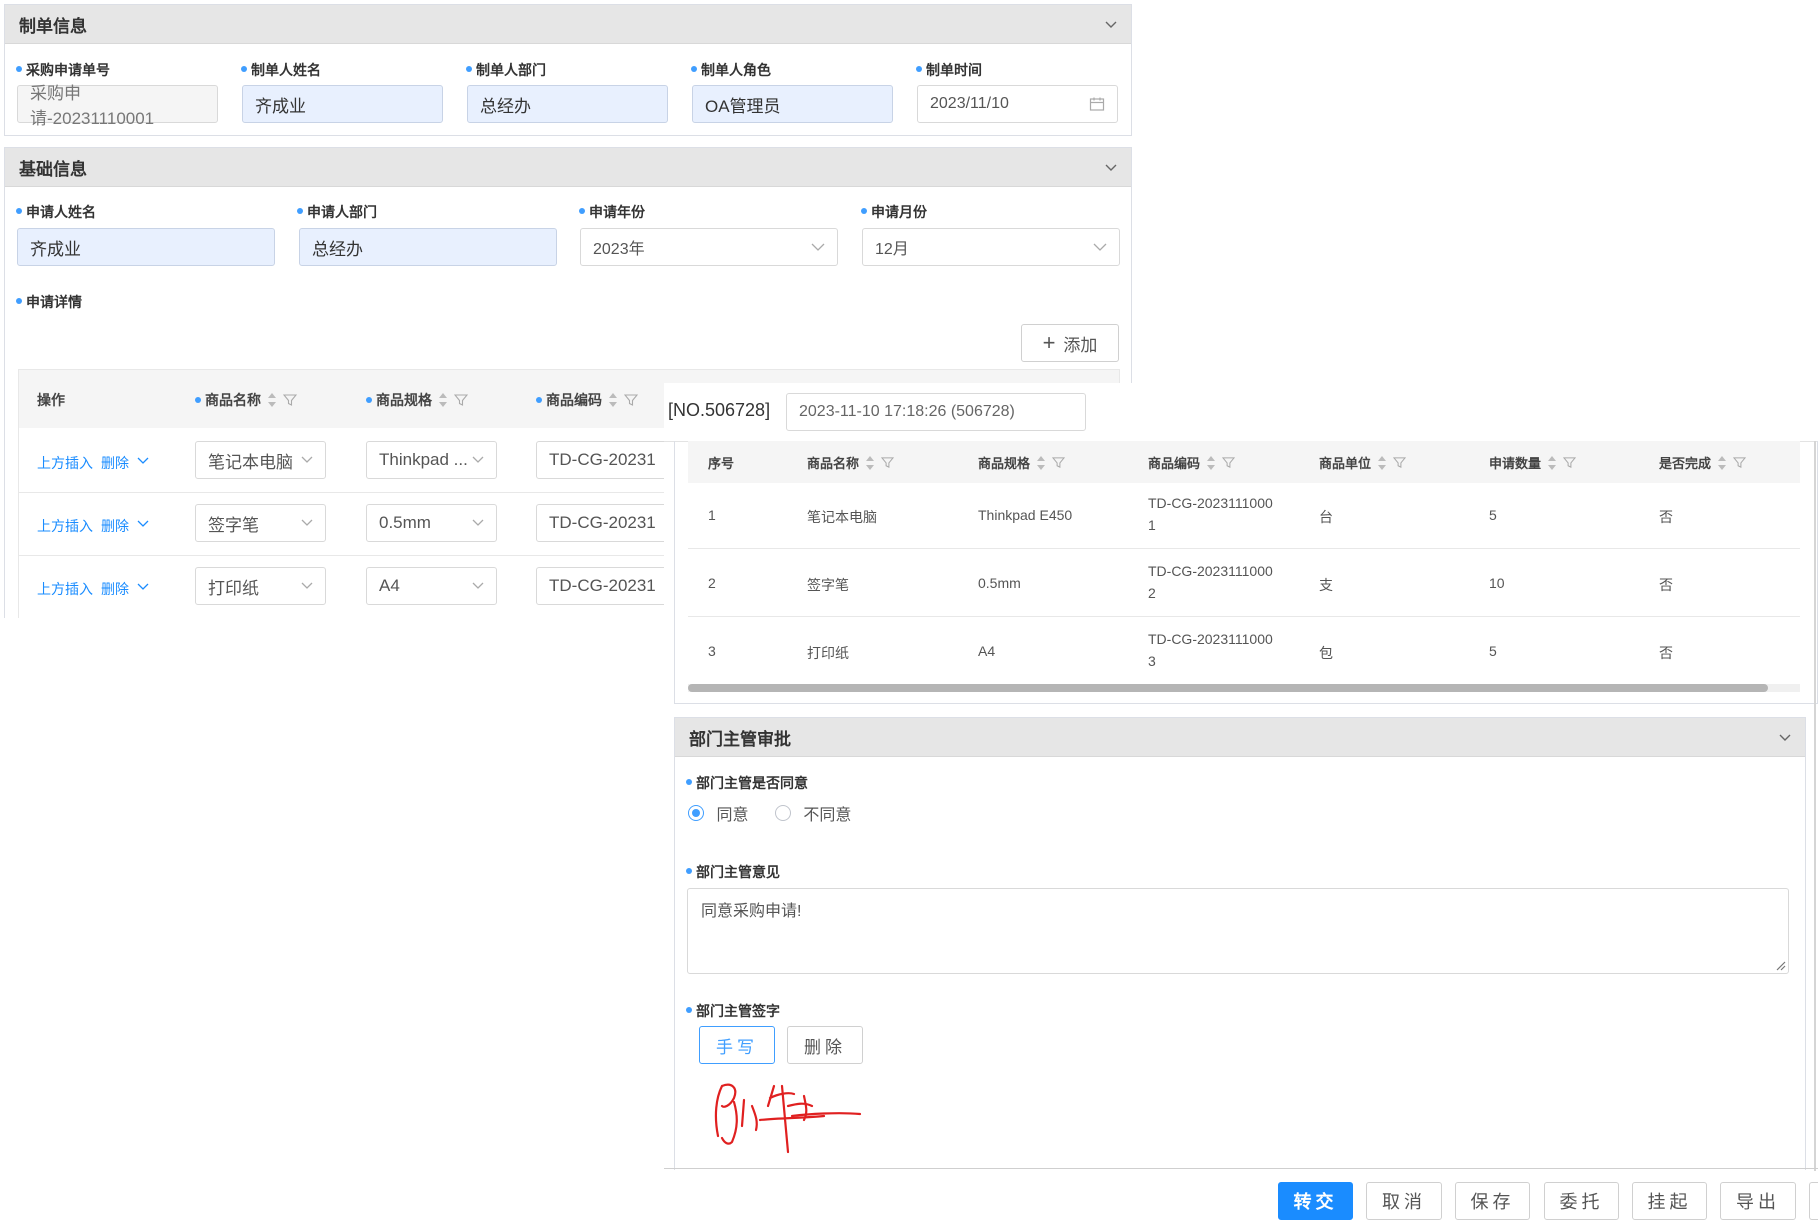 This screenshot has height=1220, width=1818. I want to click on view-col-done: 是否完成, so click(1703, 462).